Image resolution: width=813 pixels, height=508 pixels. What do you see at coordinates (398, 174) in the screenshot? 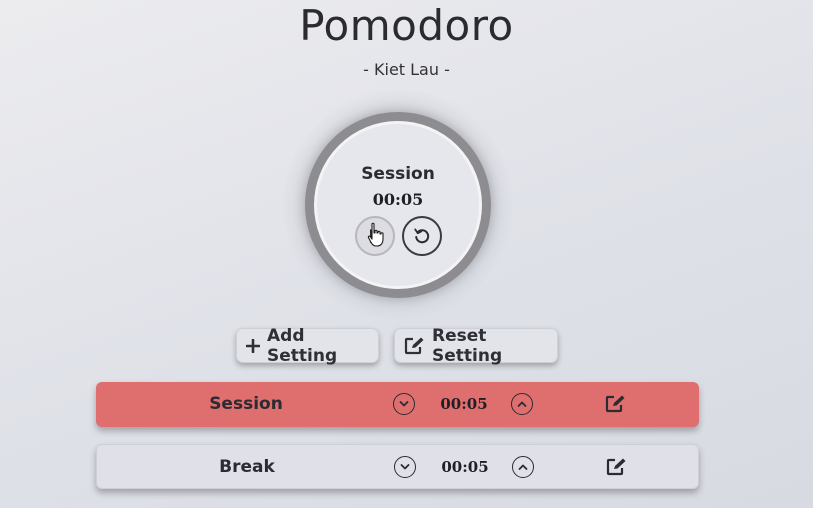
I see `timer-label: Session` at bounding box center [398, 174].